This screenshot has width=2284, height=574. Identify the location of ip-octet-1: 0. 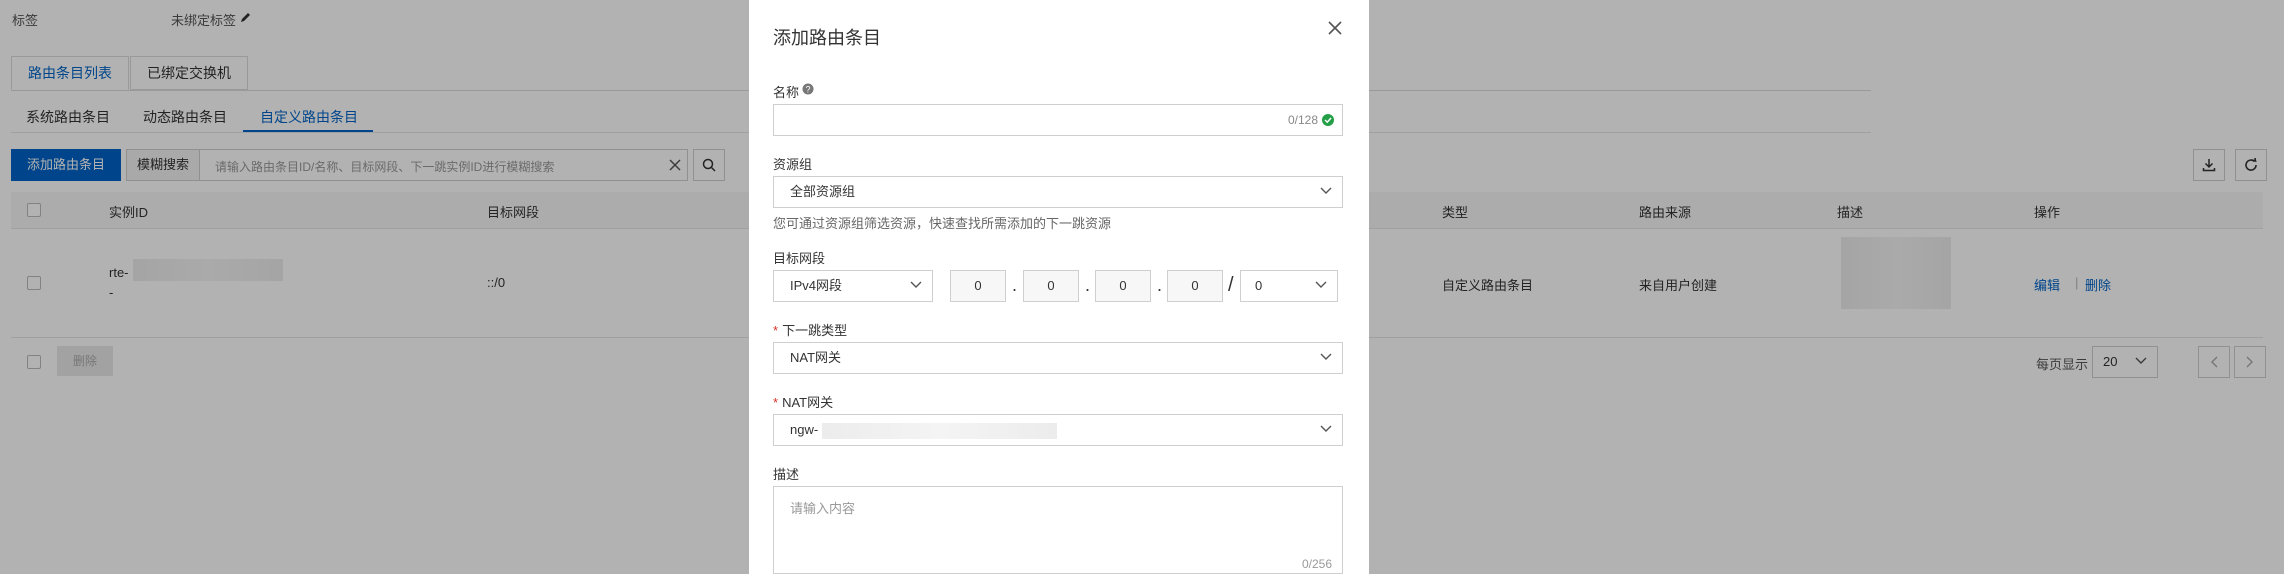
(978, 286).